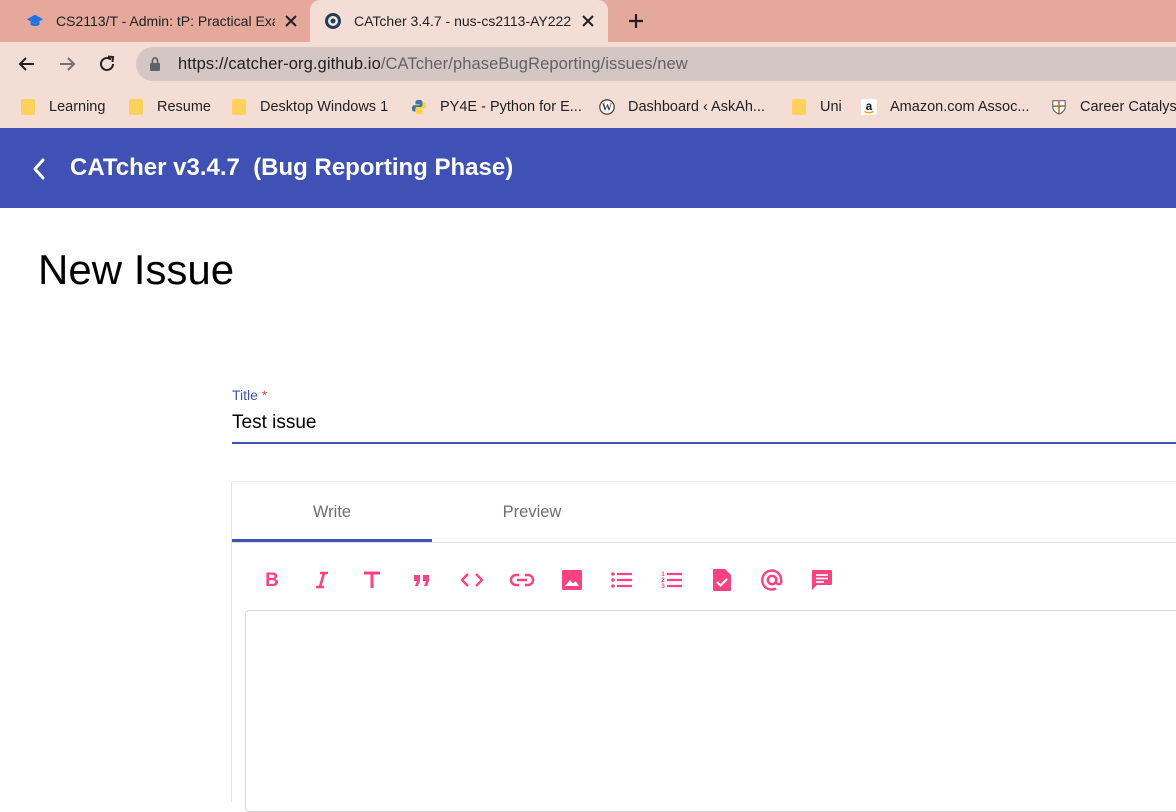  I want to click on image-icon, so click(572, 580).